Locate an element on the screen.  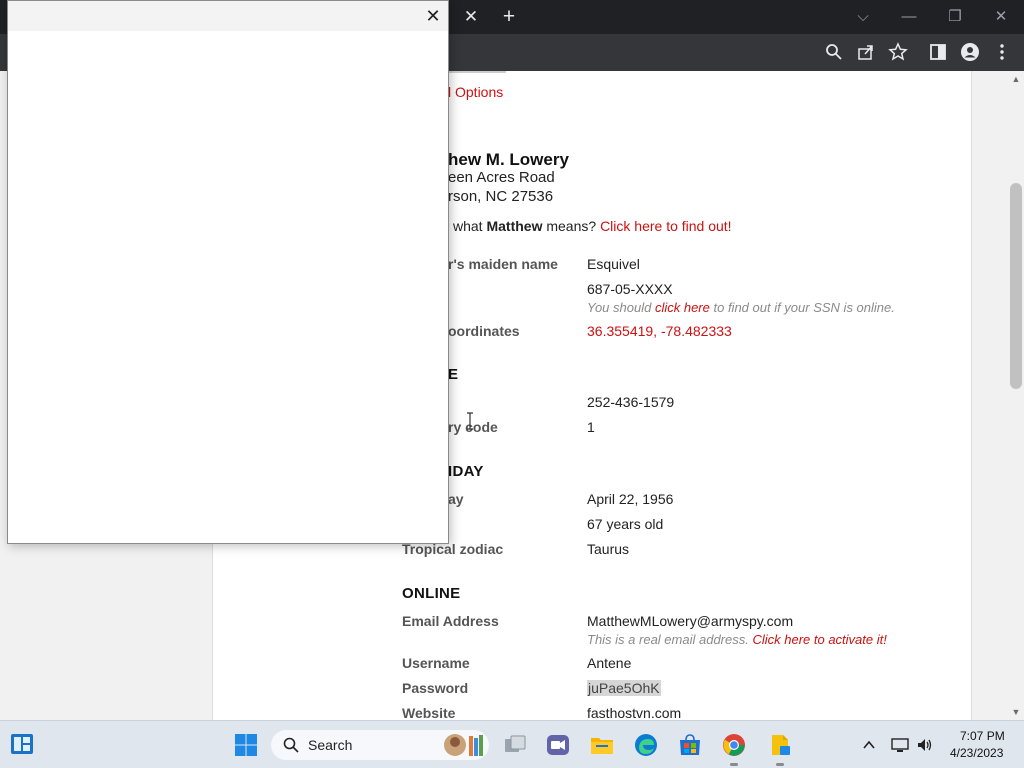
meaning-name: Matthew is located at coordinates (514, 226).